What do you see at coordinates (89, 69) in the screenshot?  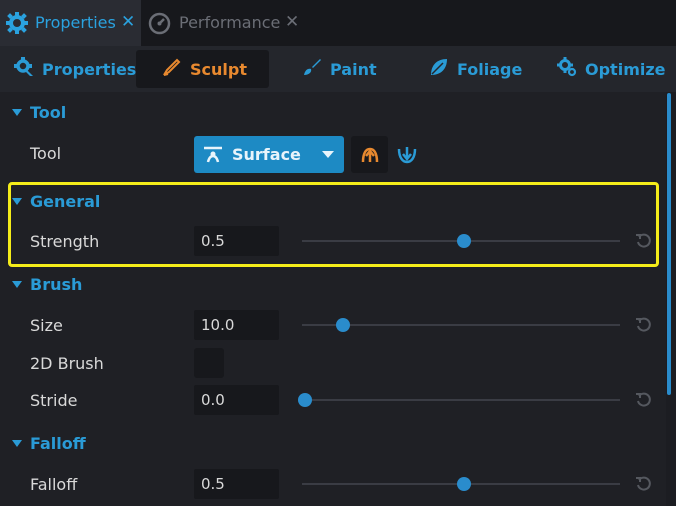 I see `mode-properties-label: Properties` at bounding box center [89, 69].